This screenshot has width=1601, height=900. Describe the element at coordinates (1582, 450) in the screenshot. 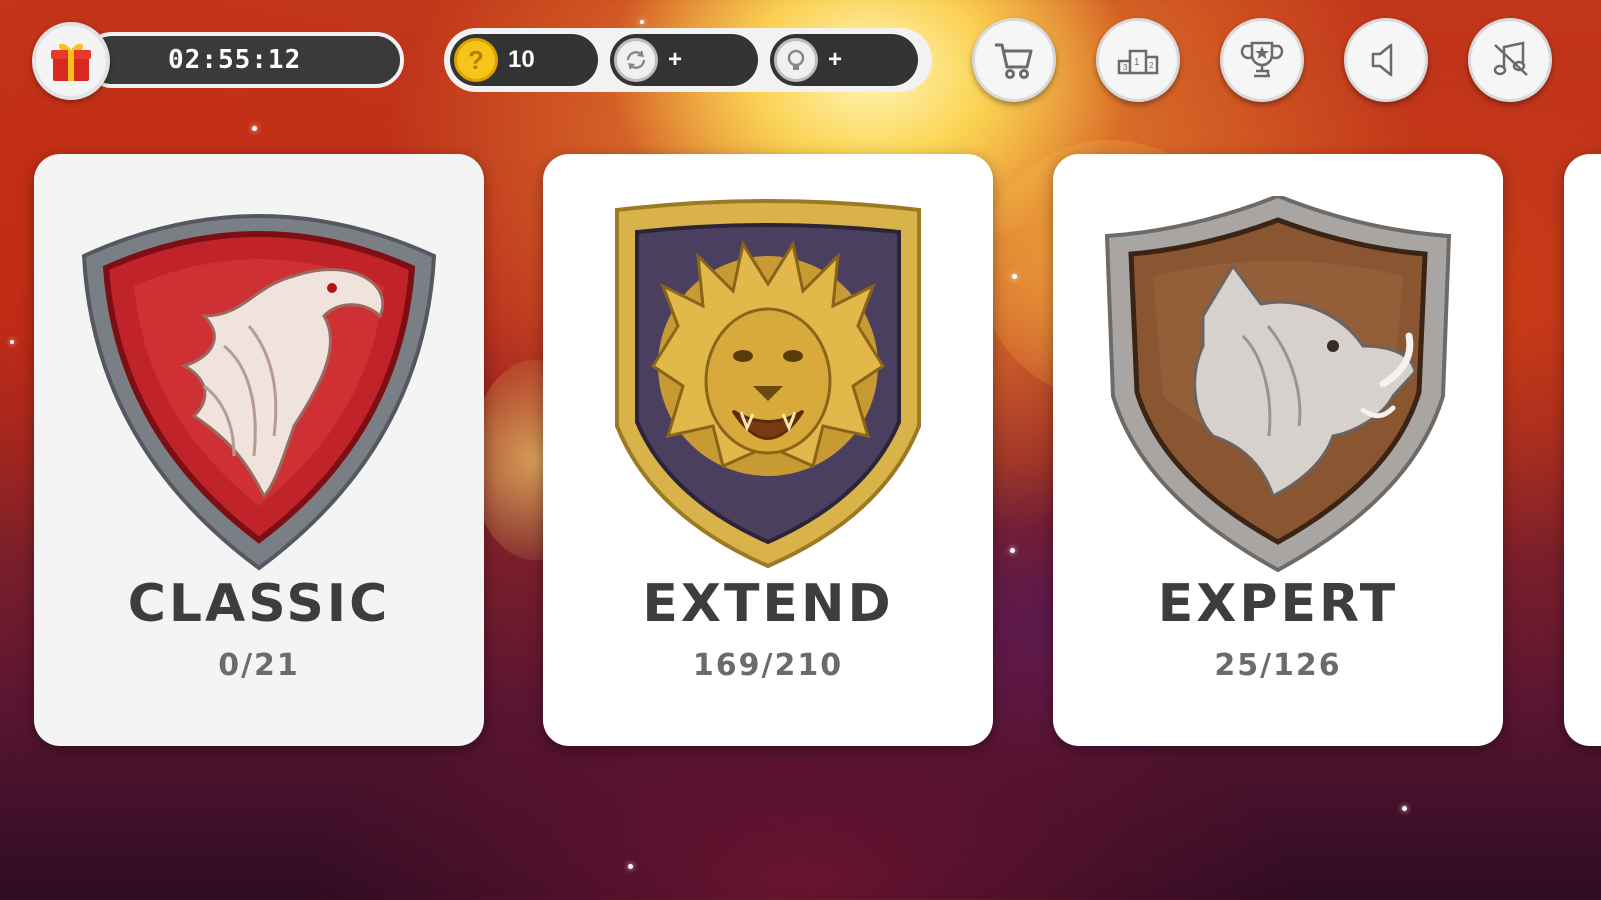

I see `mode-card-next` at that location.